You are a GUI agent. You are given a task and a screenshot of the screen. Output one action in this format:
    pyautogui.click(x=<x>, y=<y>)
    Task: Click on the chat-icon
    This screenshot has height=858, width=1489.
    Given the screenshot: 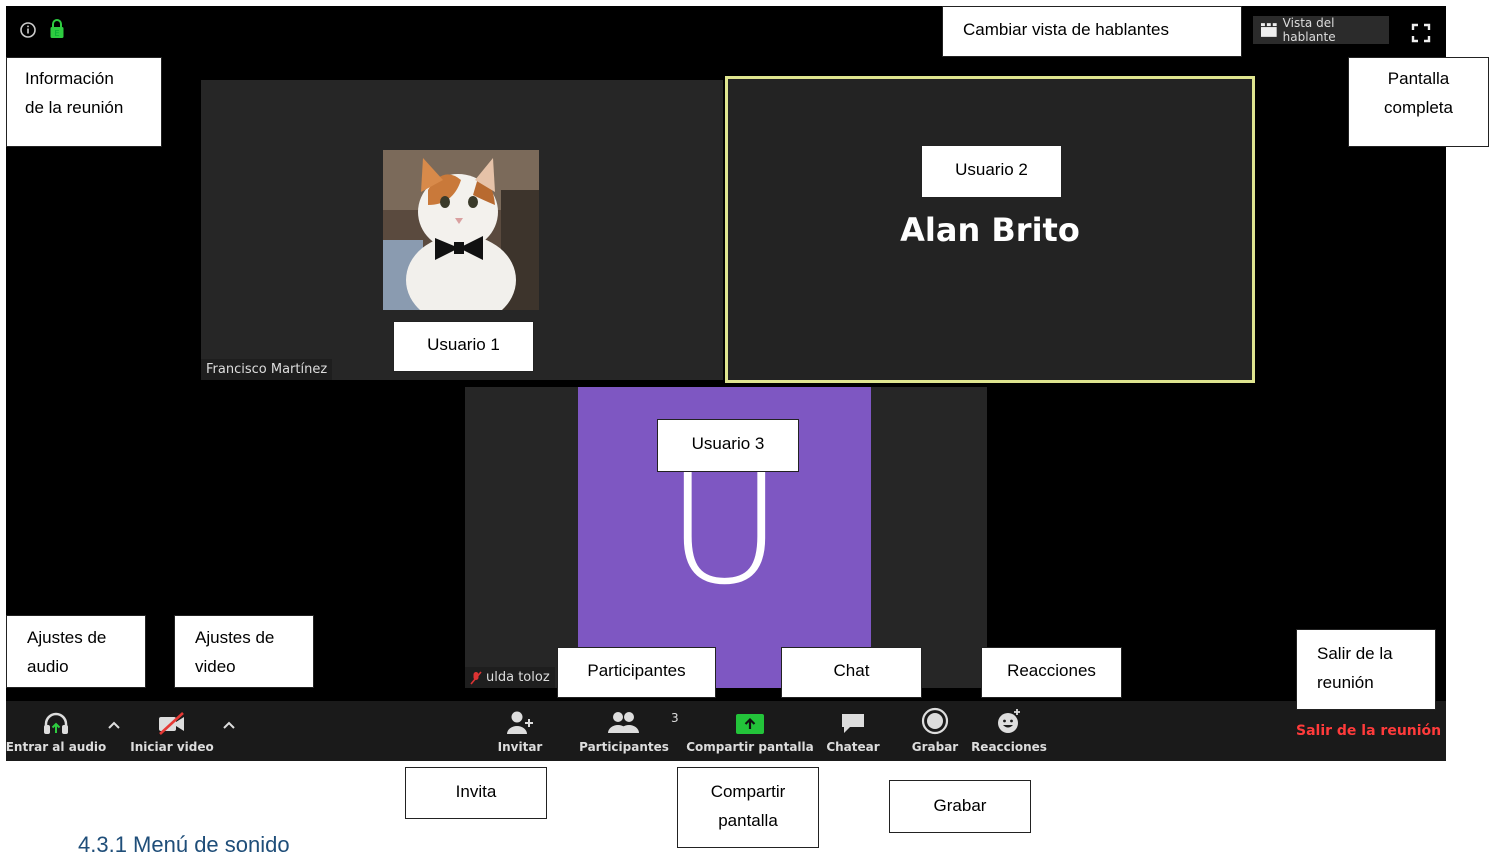 What is the action you would take?
    pyautogui.click(x=853, y=723)
    